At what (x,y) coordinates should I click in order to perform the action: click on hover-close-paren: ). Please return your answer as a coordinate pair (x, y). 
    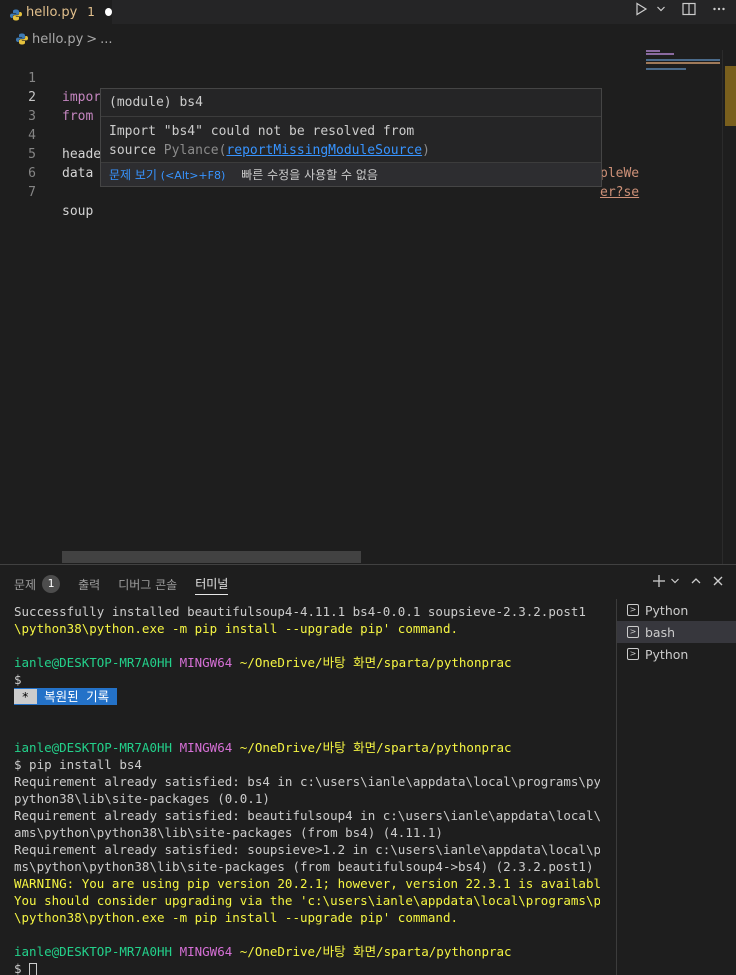
    Looking at the image, I should click on (426, 150).